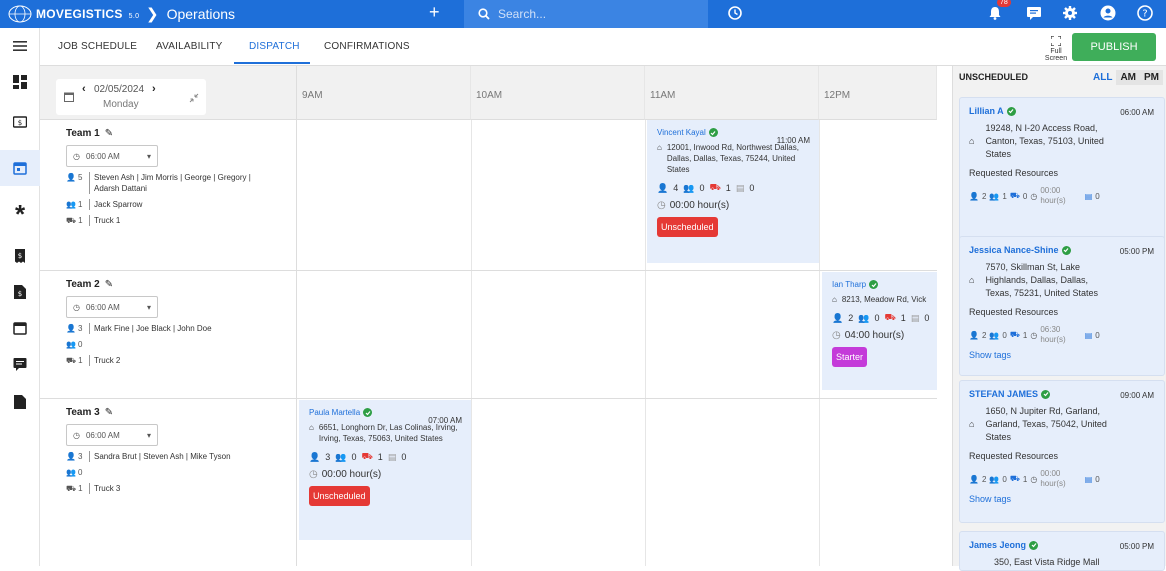  Describe the element at coordinates (121, 104) in the screenshot. I see `date-weekday: Monday` at that location.